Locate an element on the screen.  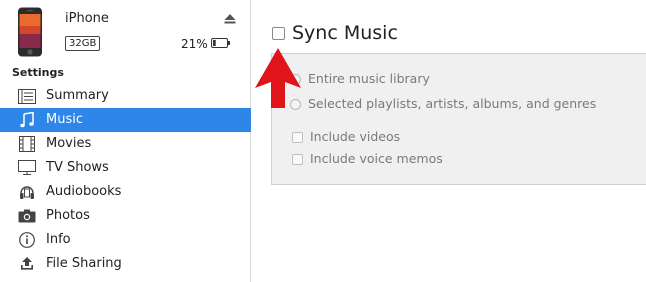
sidebar-item-label: Info is located at coordinates (58, 239).